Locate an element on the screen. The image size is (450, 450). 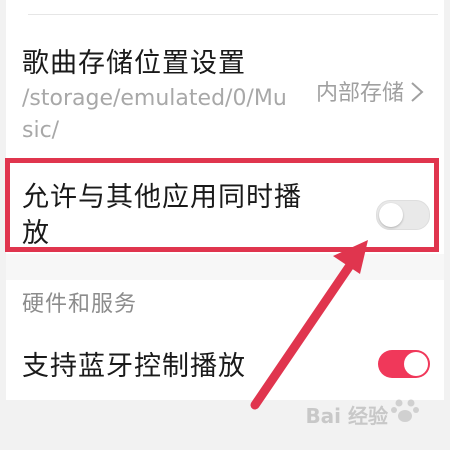
mix-playback-toggle is located at coordinates (403, 215).